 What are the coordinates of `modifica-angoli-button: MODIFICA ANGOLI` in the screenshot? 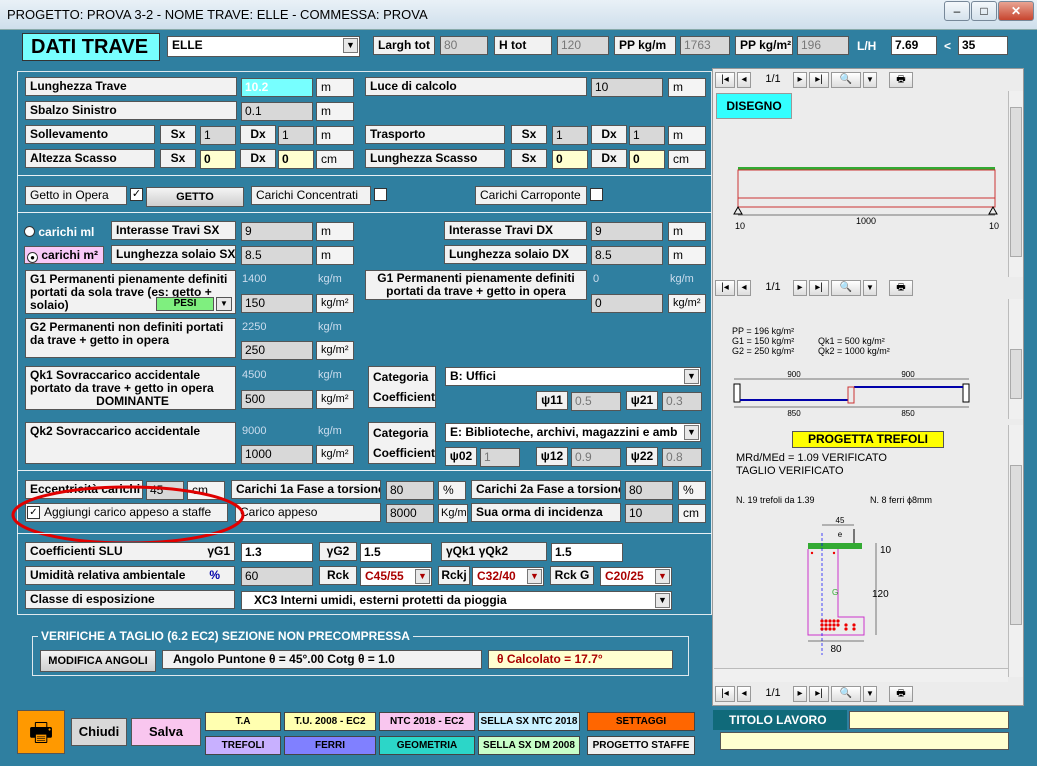 It's located at (98, 661).